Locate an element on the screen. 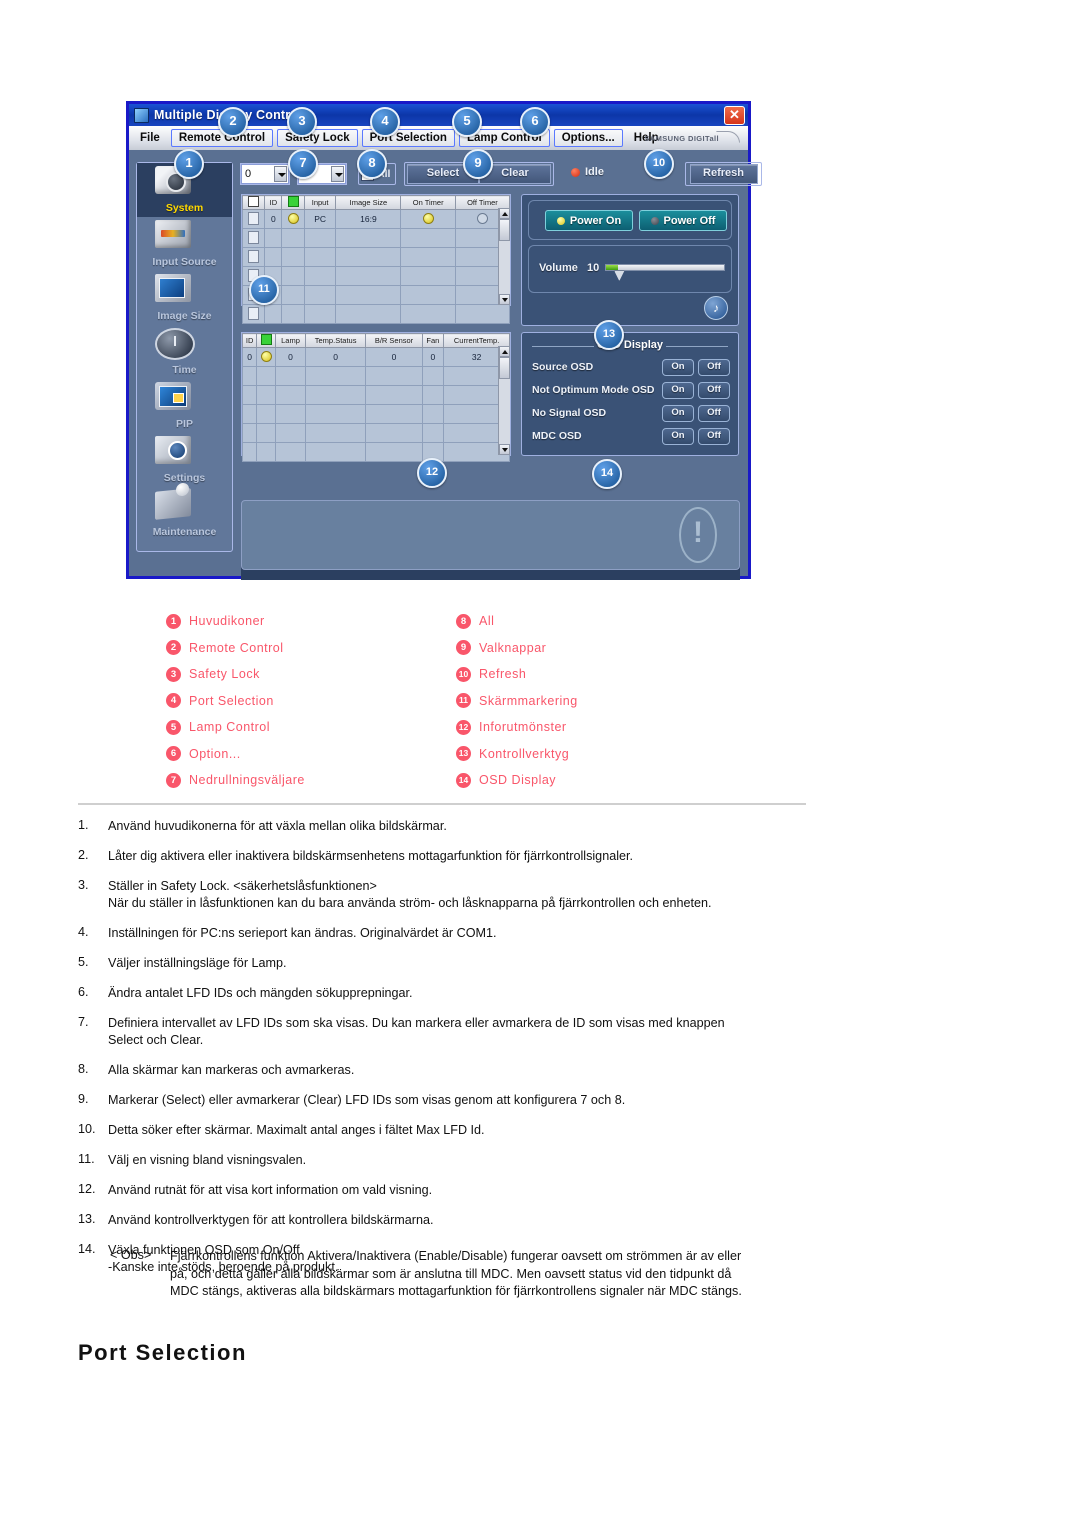 The height and width of the screenshot is (1527, 1080). power-off-button: Power Off is located at coordinates (683, 220).